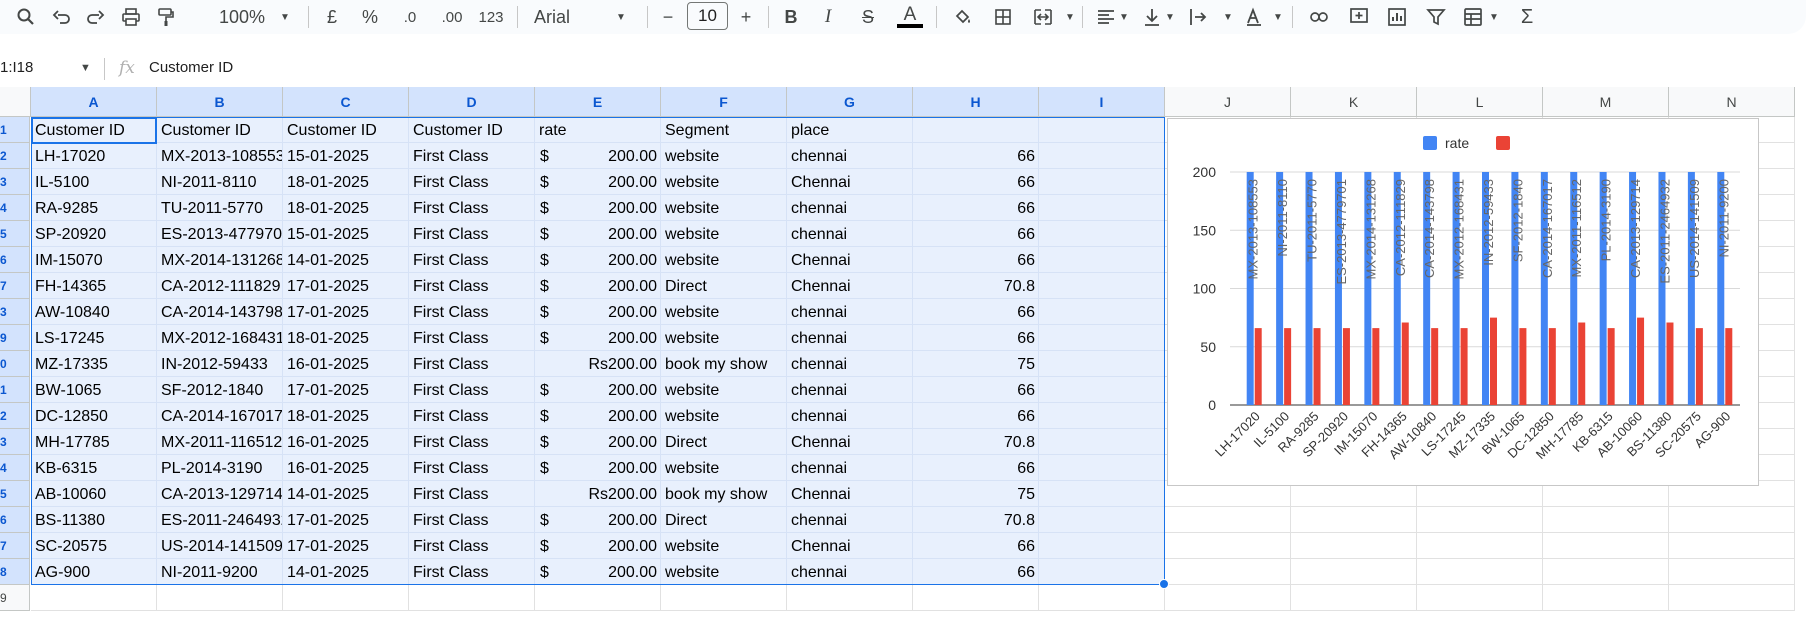 Image resolution: width=1806 pixels, height=629 pixels. I want to click on cell-i5, so click(1102, 234).